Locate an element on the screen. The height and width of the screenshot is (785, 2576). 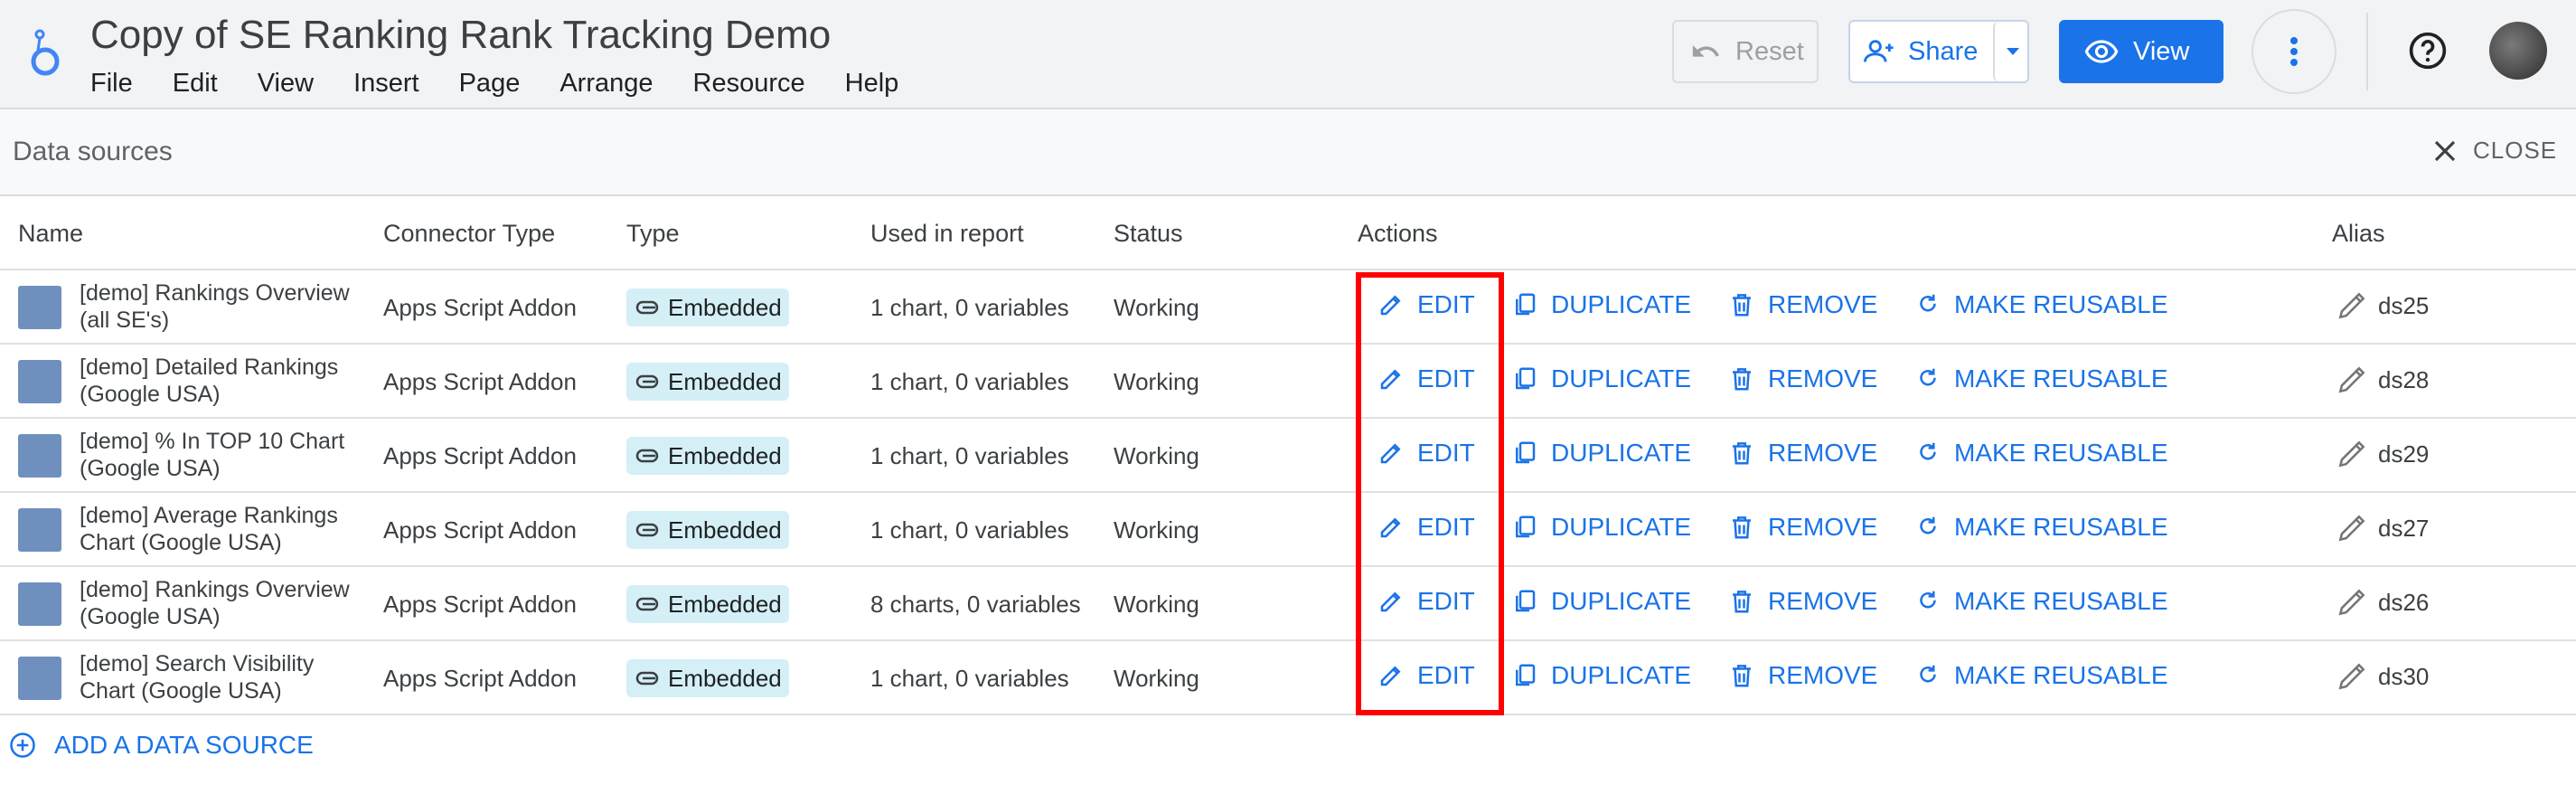
alias-field: ds25 is located at coordinates (2382, 305).